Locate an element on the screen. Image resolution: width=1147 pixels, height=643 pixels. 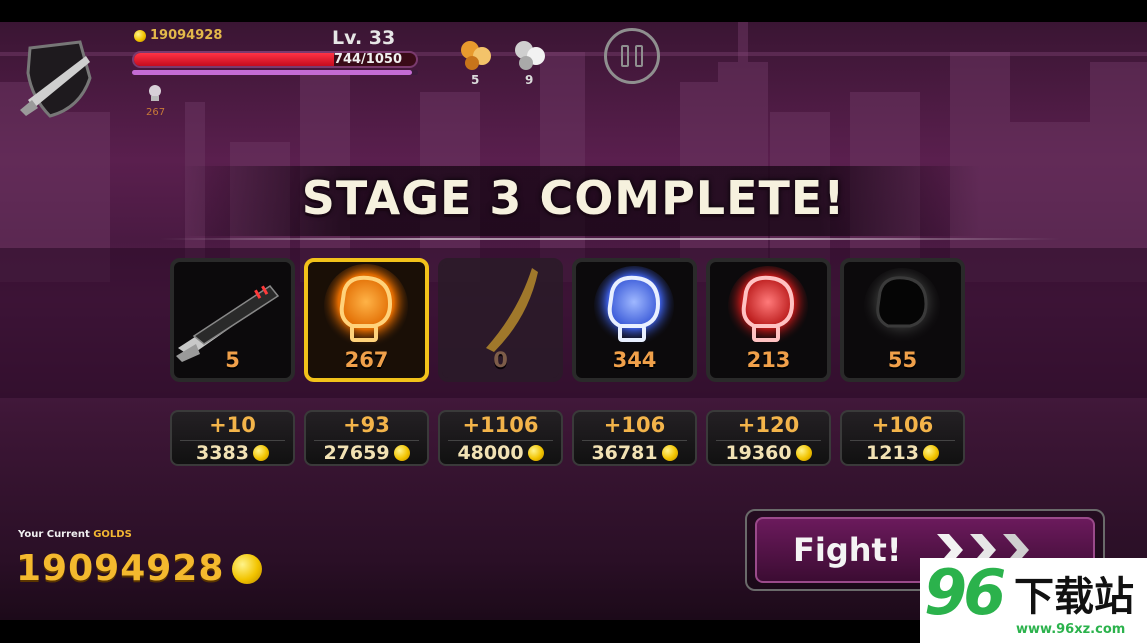
upgrade-bonus: +120 is located at coordinates (768, 425).